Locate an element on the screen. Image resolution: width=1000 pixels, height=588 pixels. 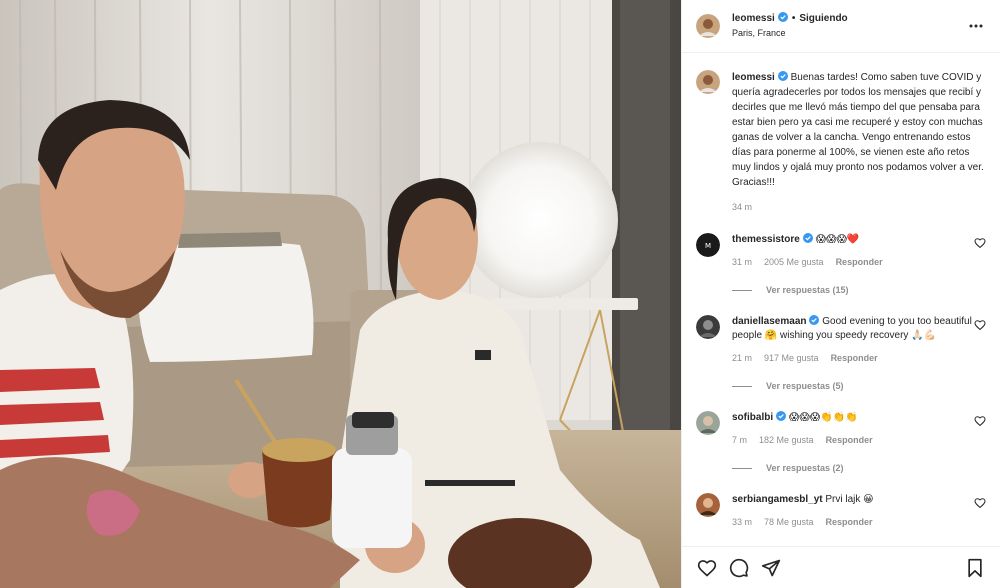
post-header: leomessi • Siguiendo Paris, France is located at coordinates (841, 26).